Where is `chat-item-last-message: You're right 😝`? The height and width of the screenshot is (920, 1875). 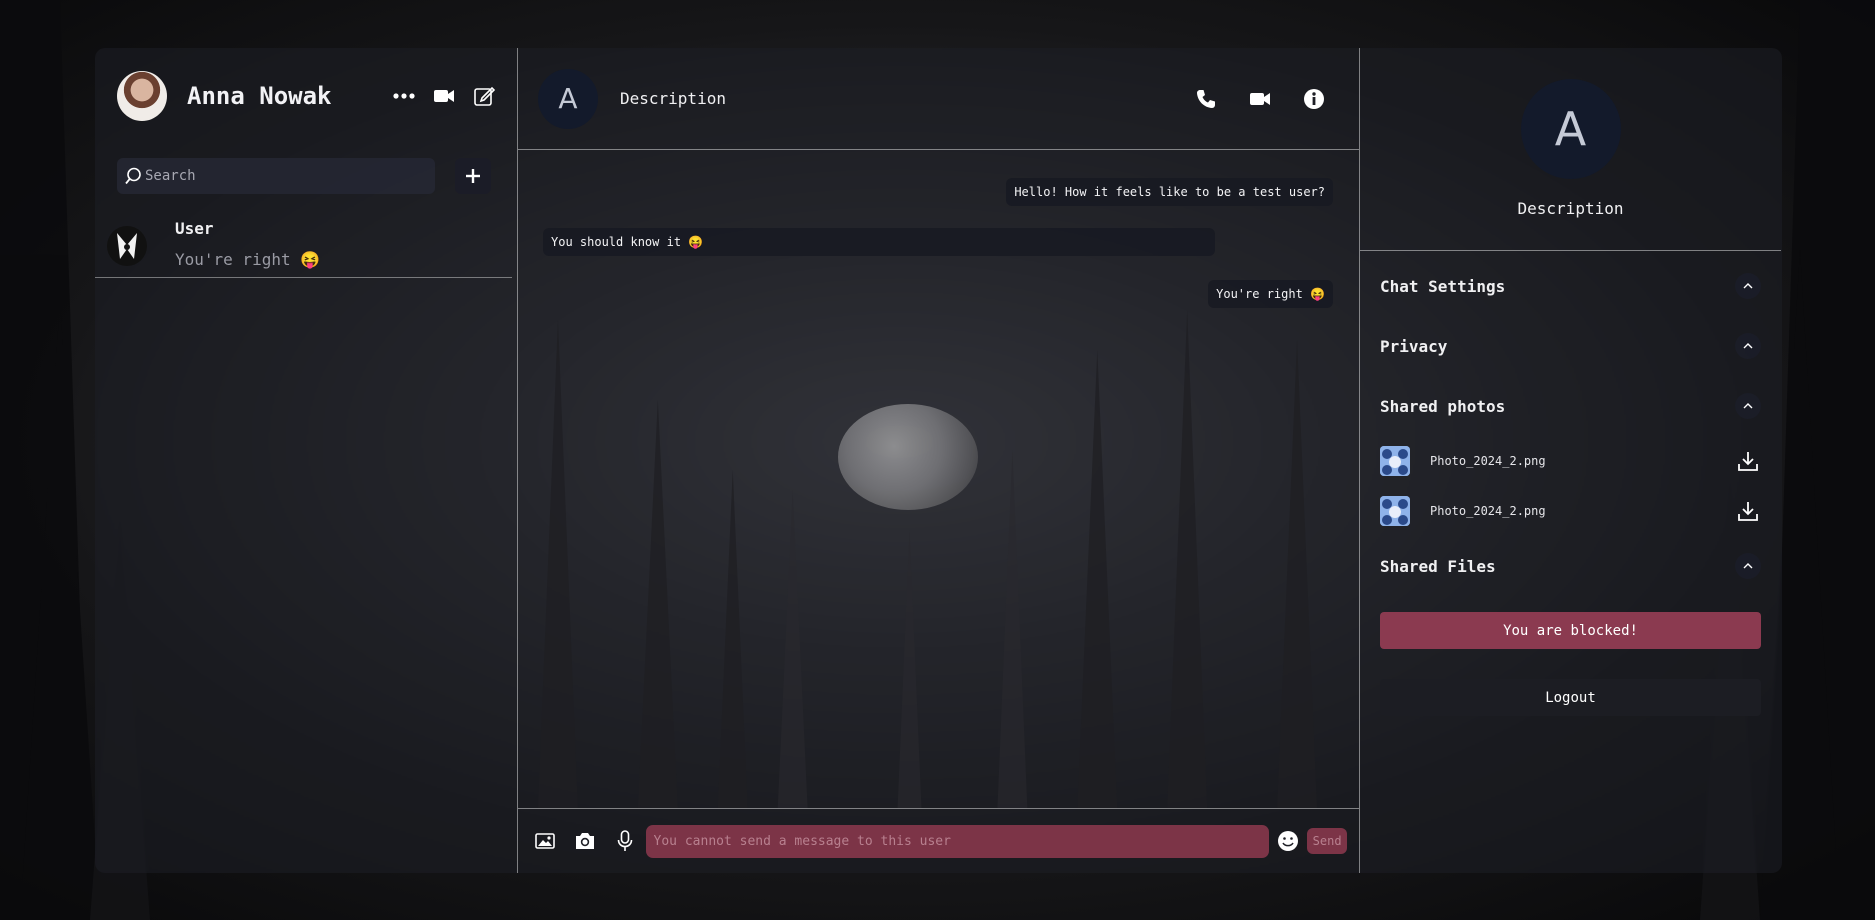 chat-item-last-message: You're right 😝 is located at coordinates (248, 259).